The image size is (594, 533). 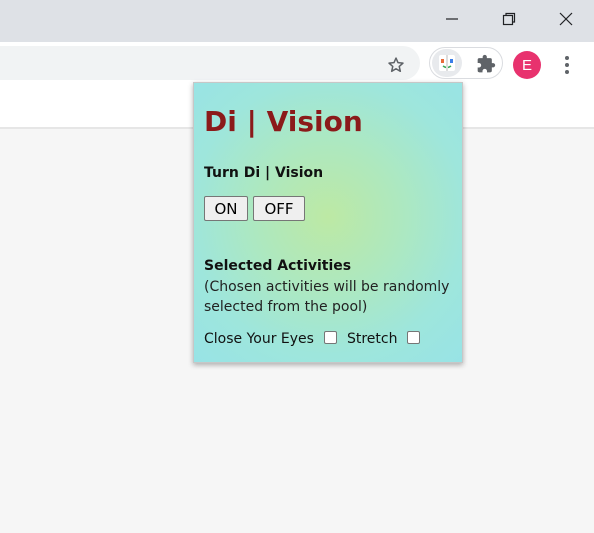 What do you see at coordinates (279, 208) in the screenshot?
I see `off-button: OFF` at bounding box center [279, 208].